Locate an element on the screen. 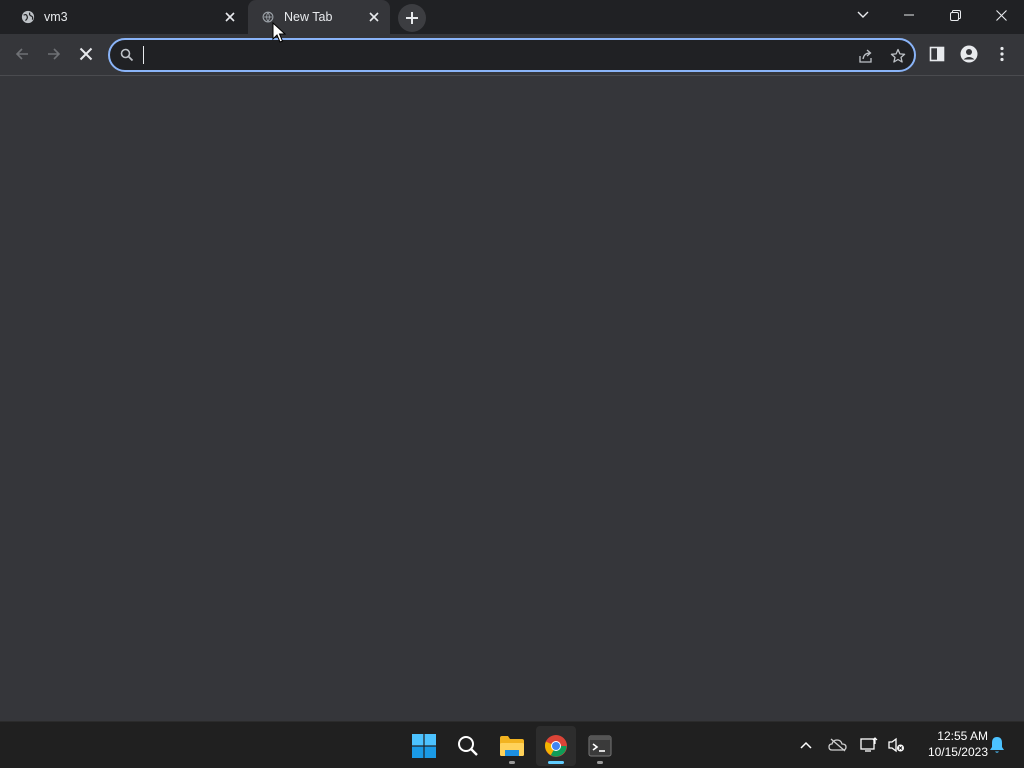 This screenshot has width=1024, height=768. address-input is located at coordinates (492, 55).